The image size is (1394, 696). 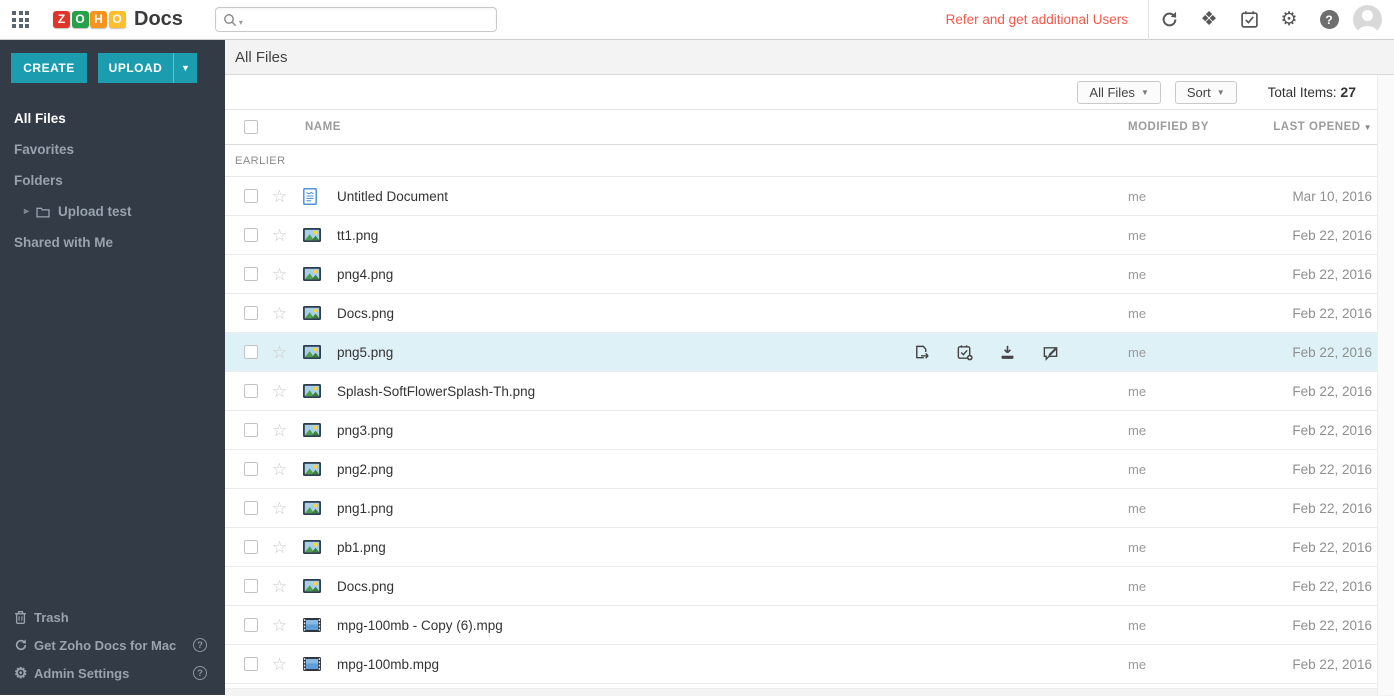 What do you see at coordinates (90, 19) in the screenshot?
I see `zoho-logo: ZOHO` at bounding box center [90, 19].